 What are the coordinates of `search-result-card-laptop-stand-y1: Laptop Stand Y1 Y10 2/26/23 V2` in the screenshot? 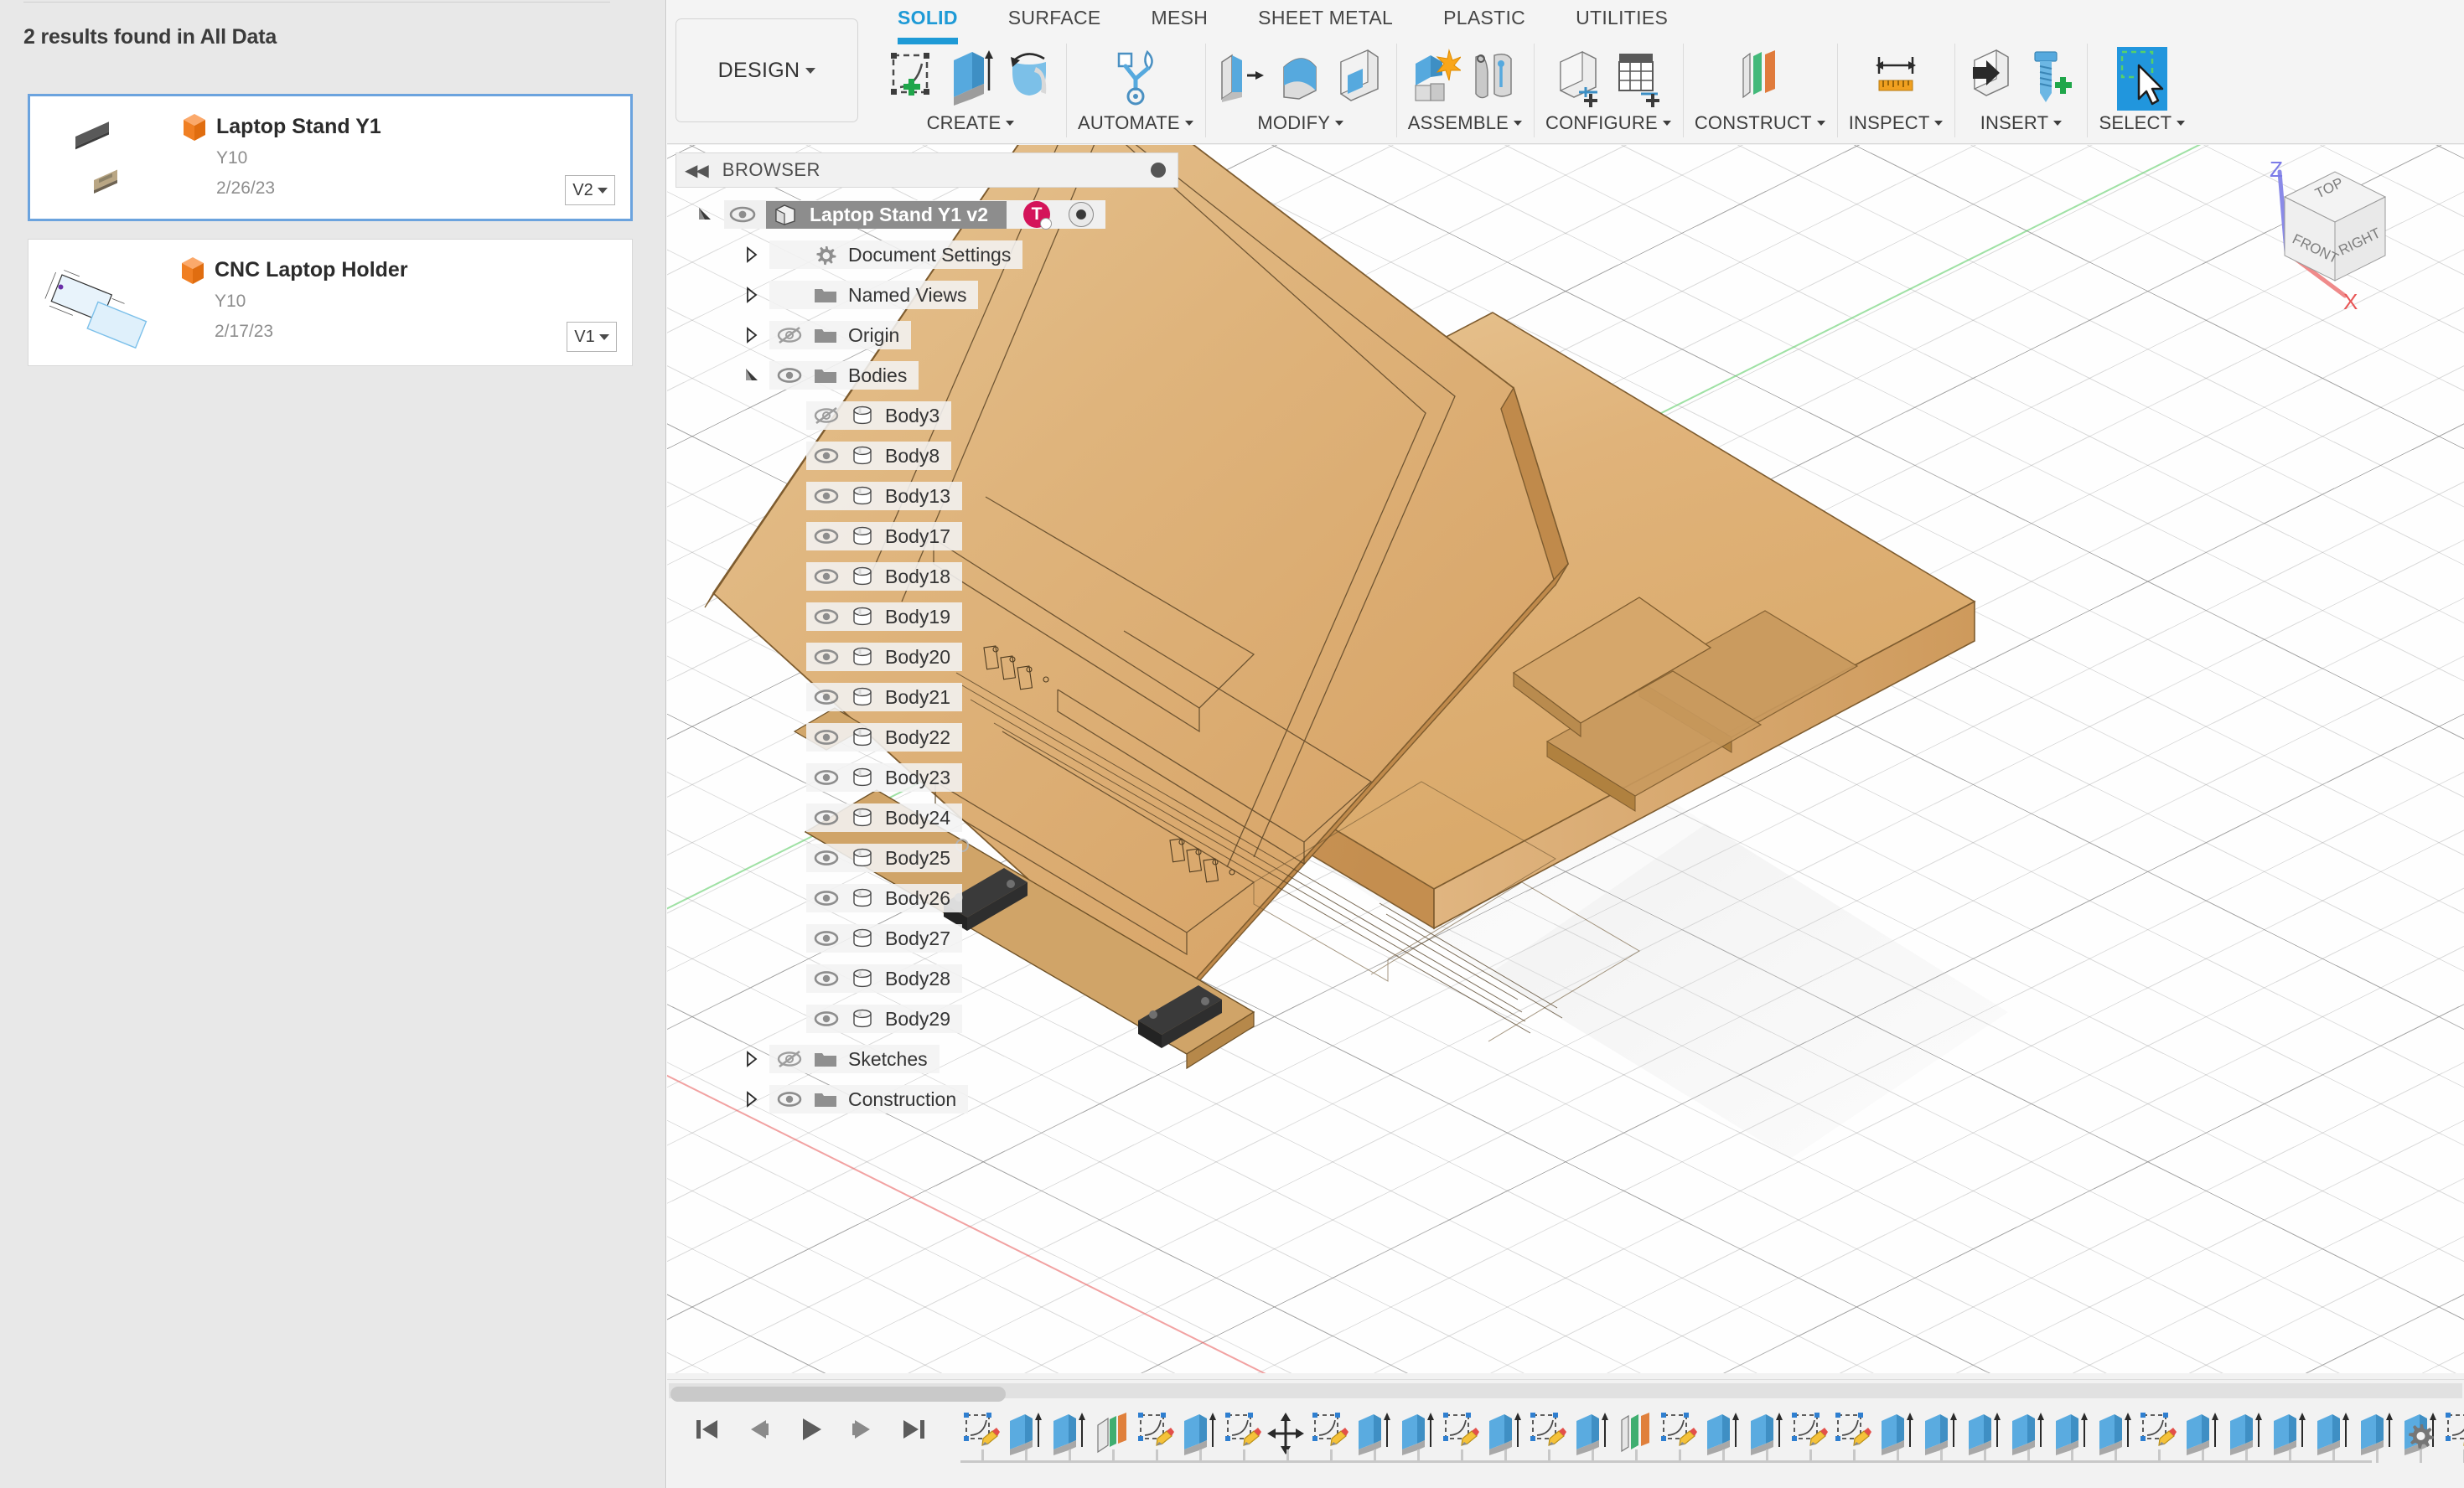 It's located at (330, 157).